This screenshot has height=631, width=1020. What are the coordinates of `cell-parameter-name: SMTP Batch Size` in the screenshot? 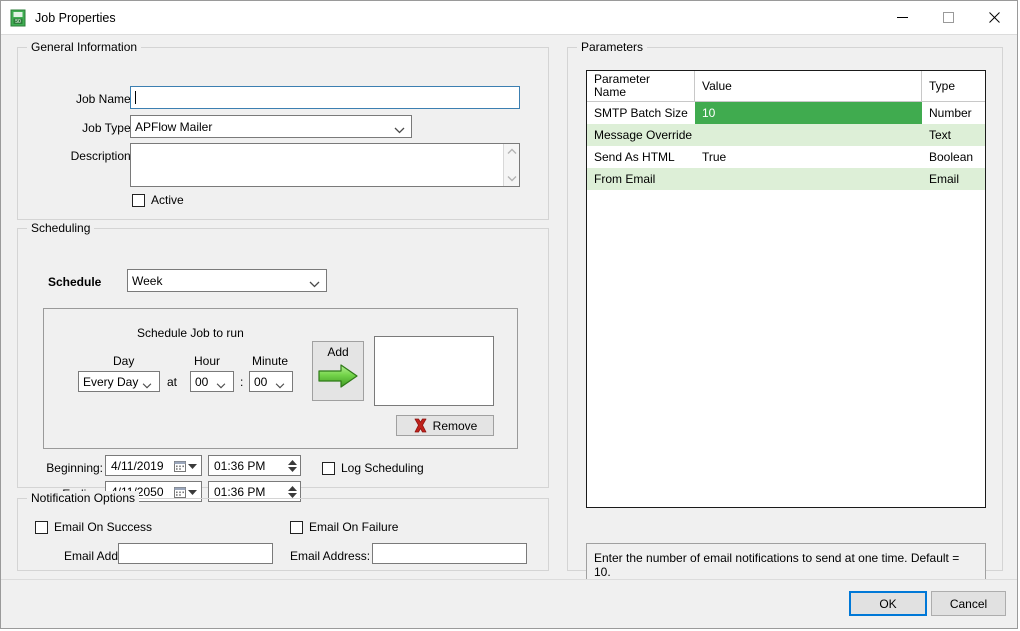 It's located at (641, 113).